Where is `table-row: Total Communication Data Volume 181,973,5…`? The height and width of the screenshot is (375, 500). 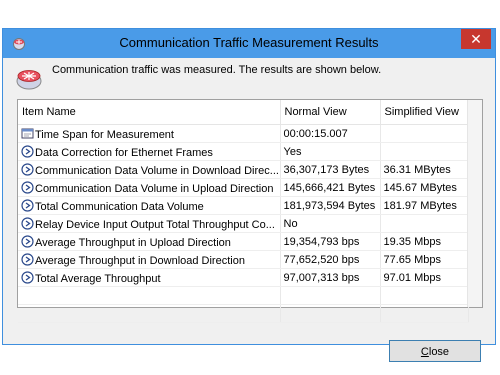 table-row: Total Communication Data Volume 181,973,5… is located at coordinates (243, 205).